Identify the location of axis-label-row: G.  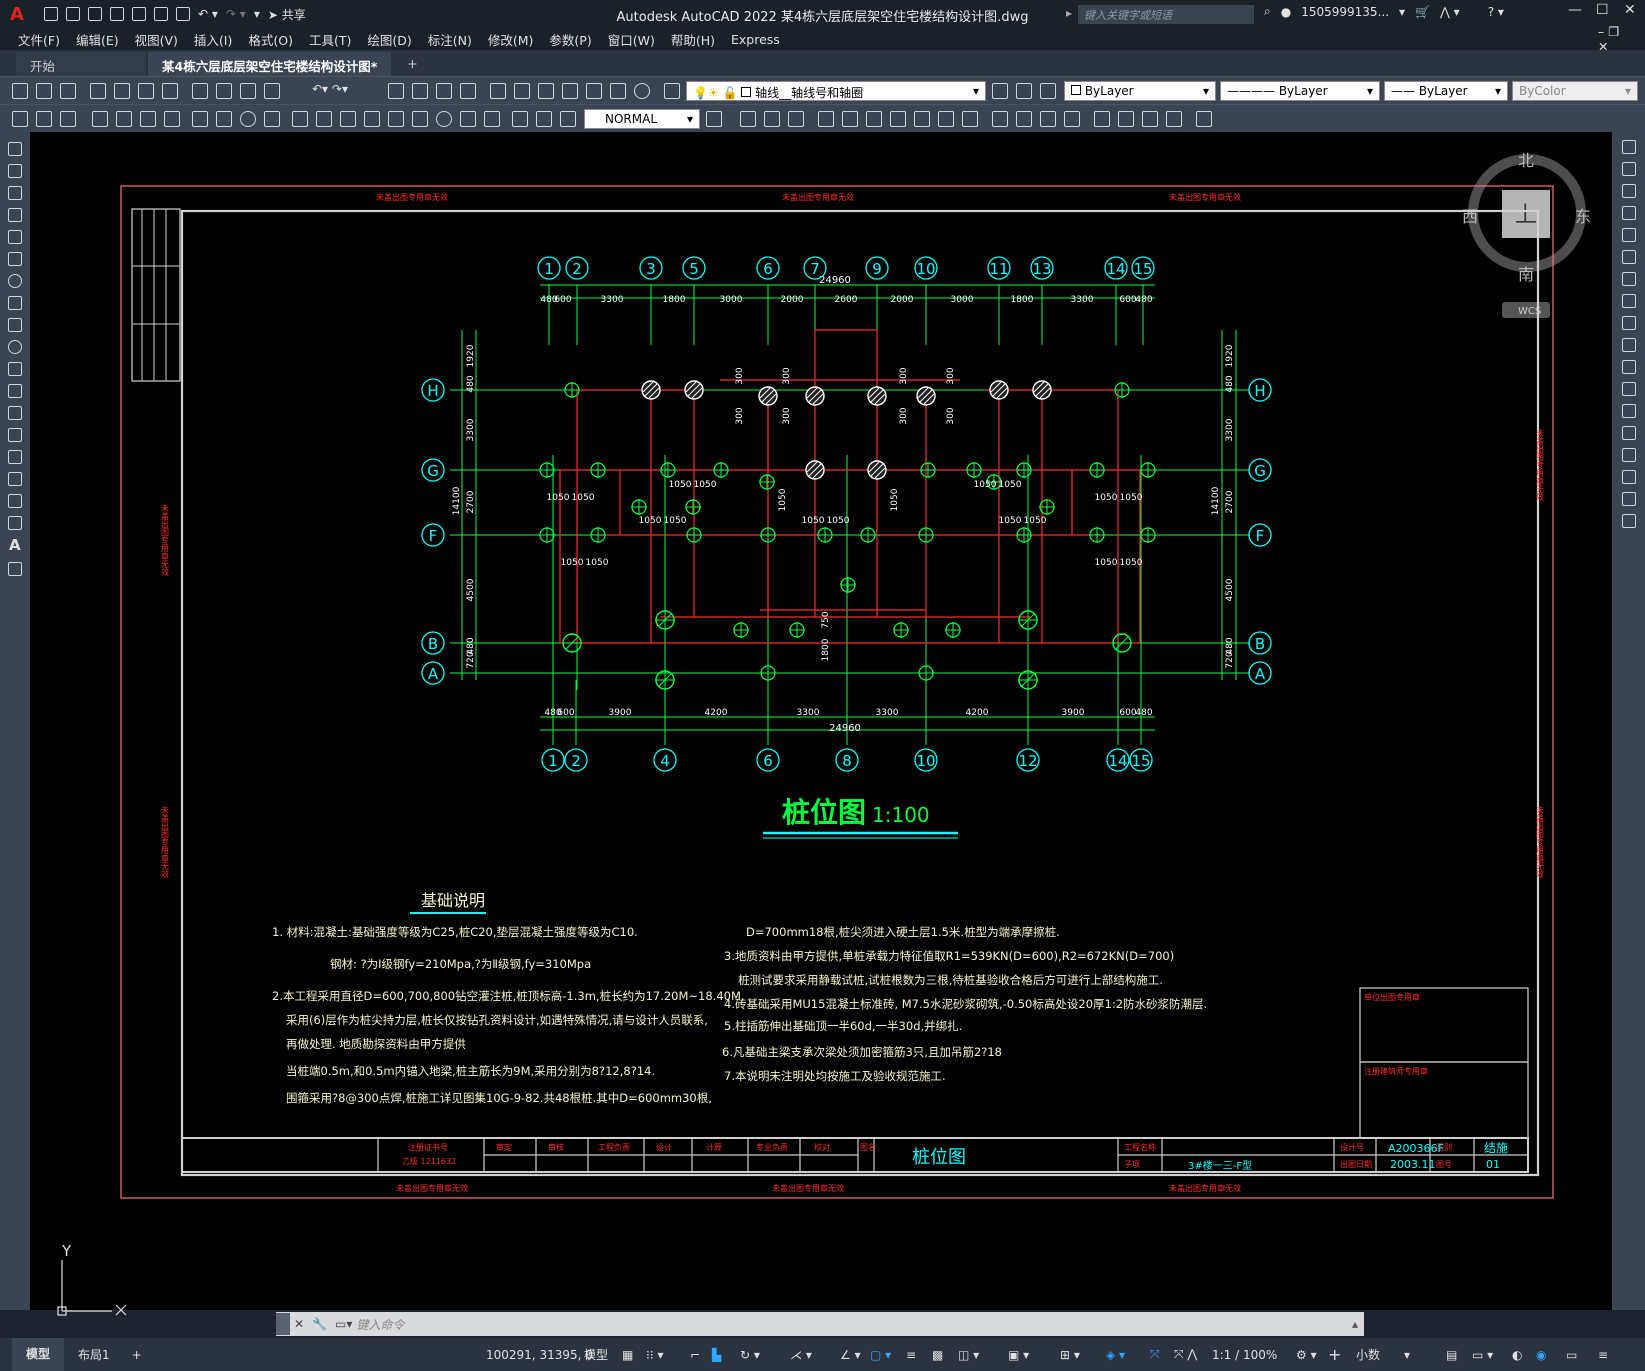
(433, 471).